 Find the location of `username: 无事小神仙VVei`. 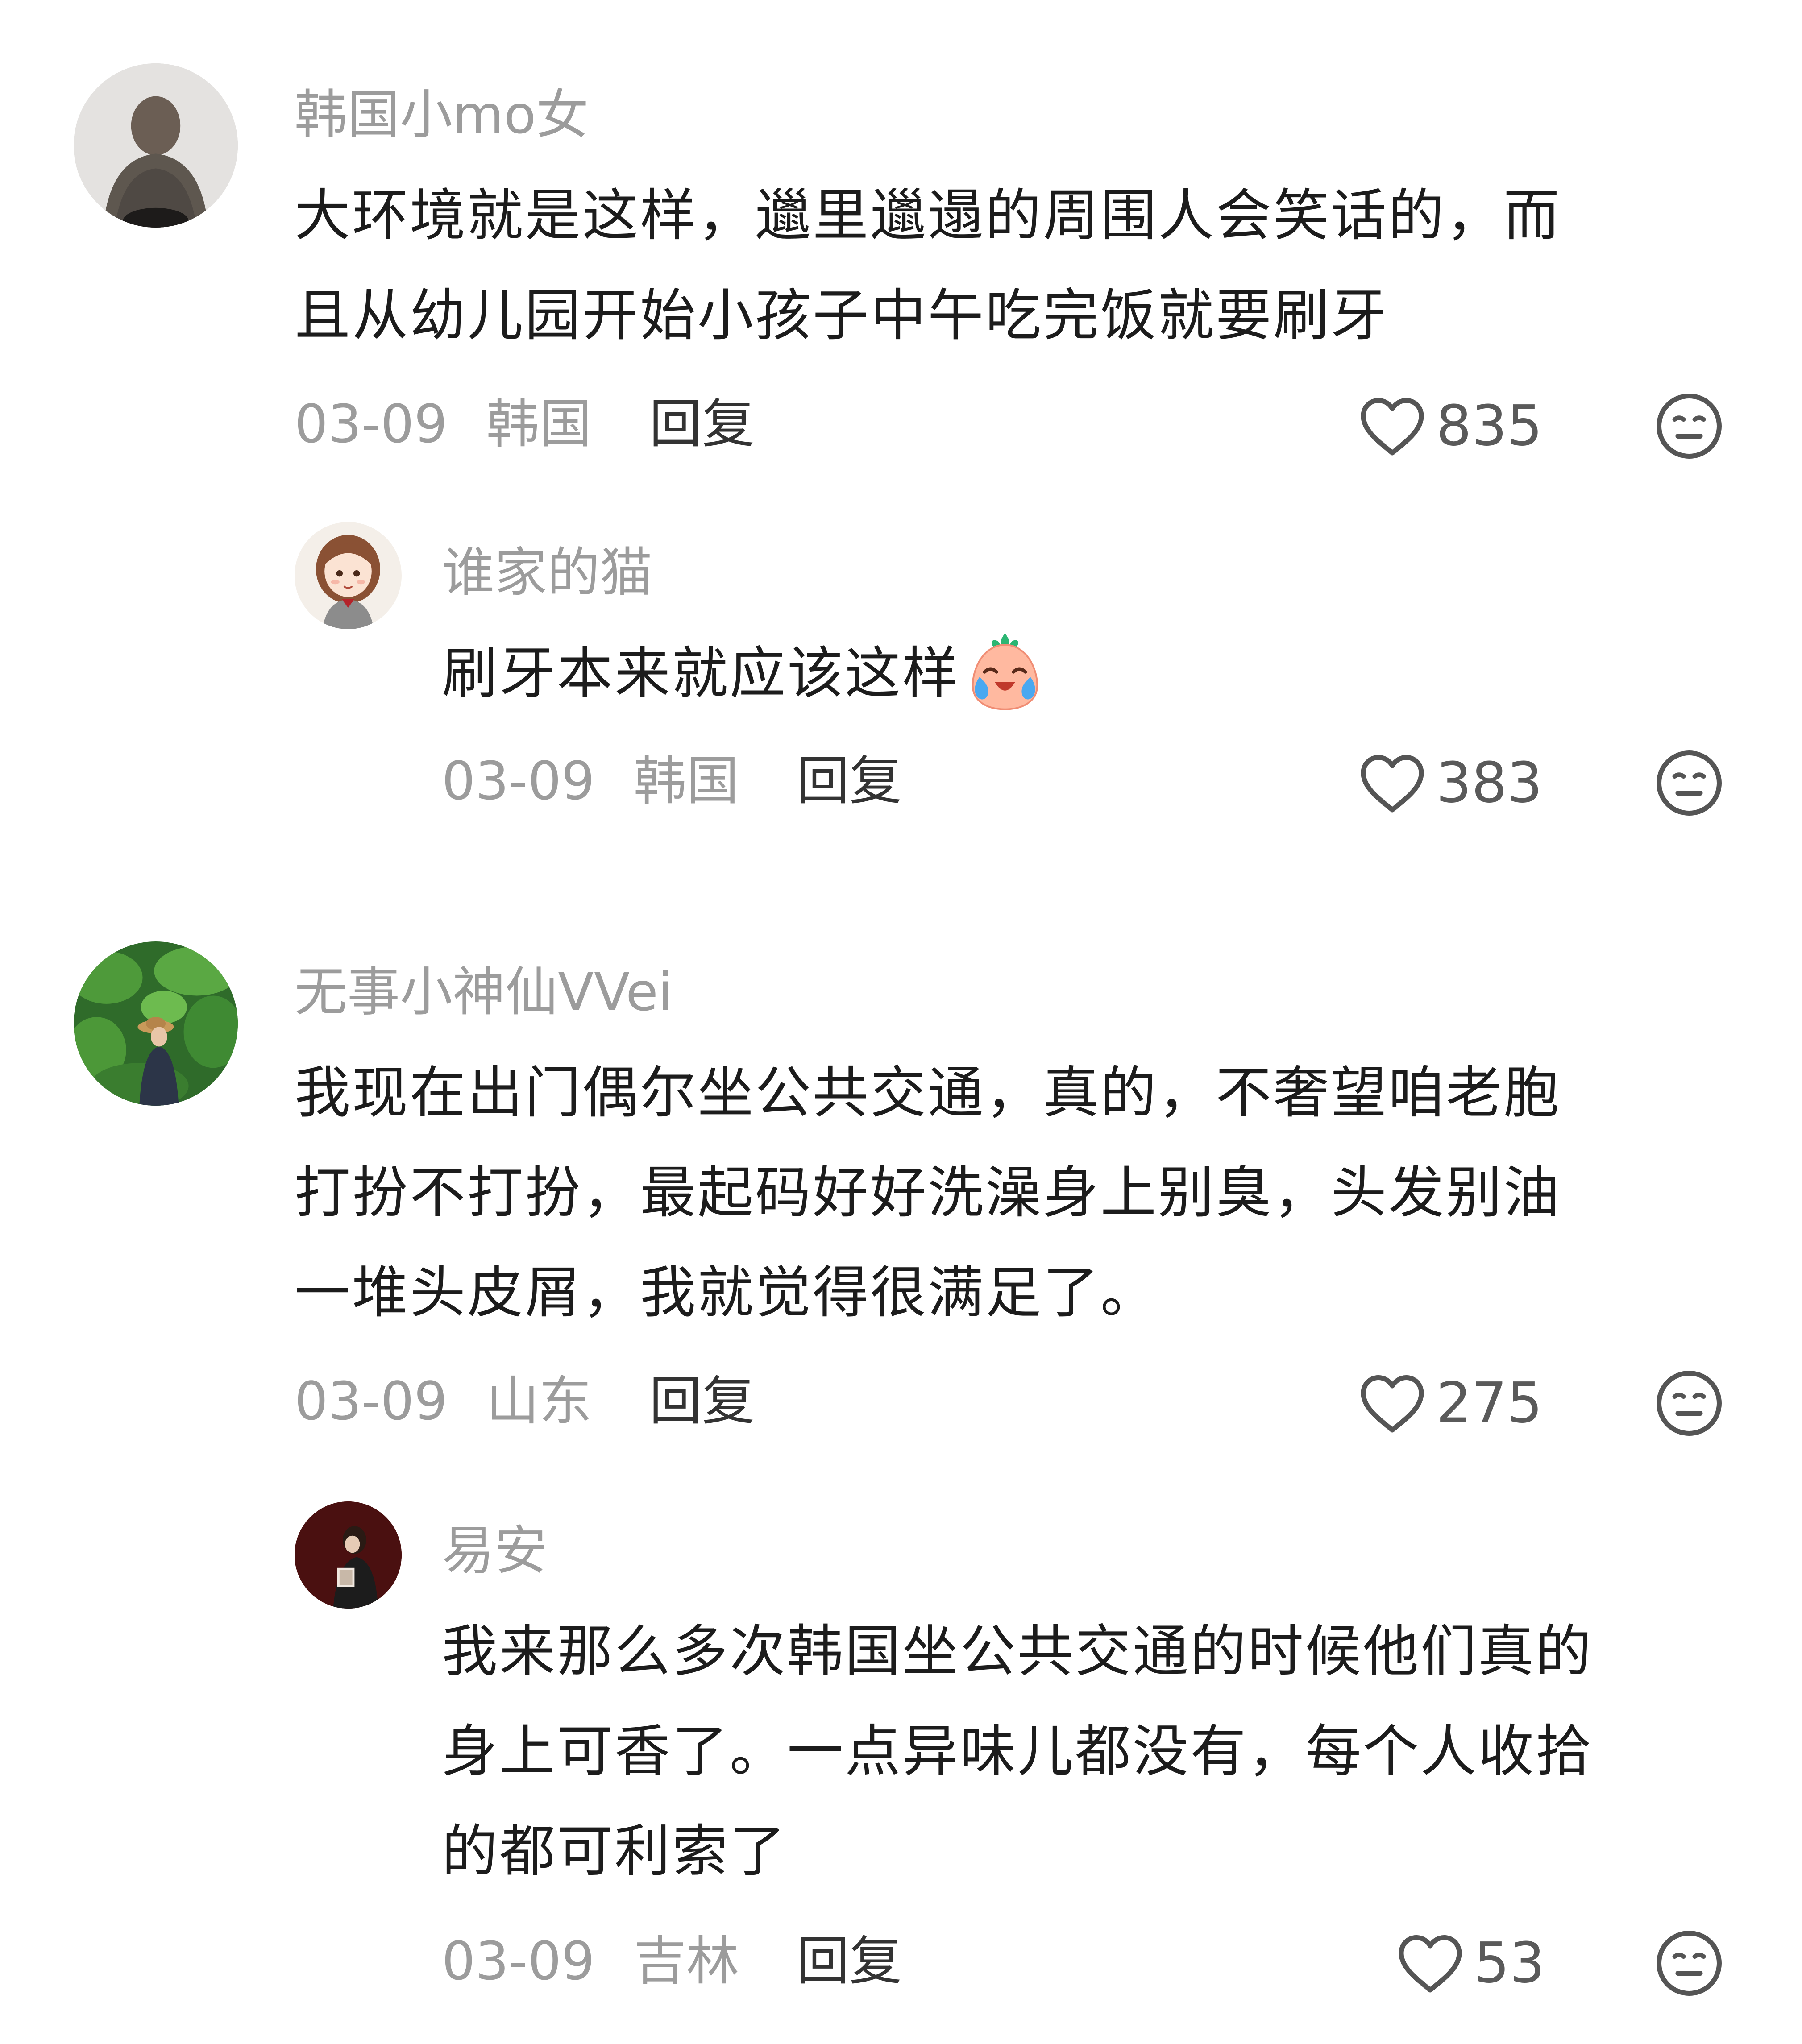

username: 无事小神仙VVei is located at coordinates (484, 991).